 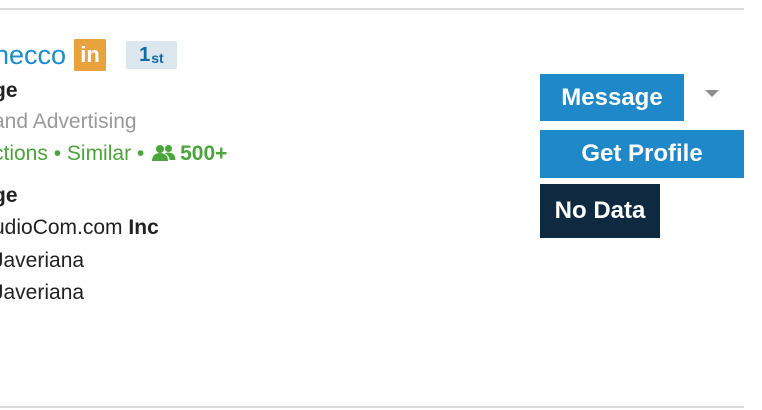 I want to click on company-line: udioCom.com Inc, so click(x=79, y=228).